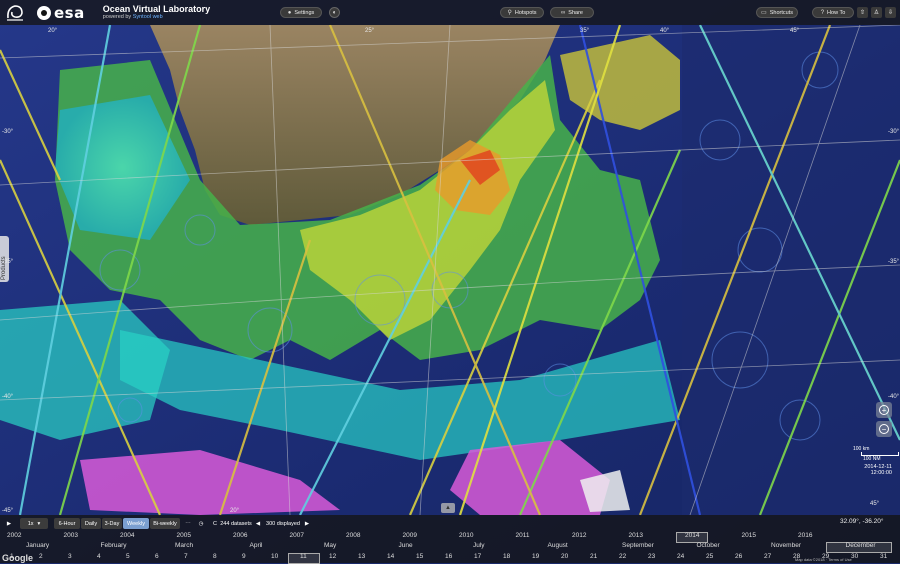  I want to click on timeline-month: January, so click(37, 545).